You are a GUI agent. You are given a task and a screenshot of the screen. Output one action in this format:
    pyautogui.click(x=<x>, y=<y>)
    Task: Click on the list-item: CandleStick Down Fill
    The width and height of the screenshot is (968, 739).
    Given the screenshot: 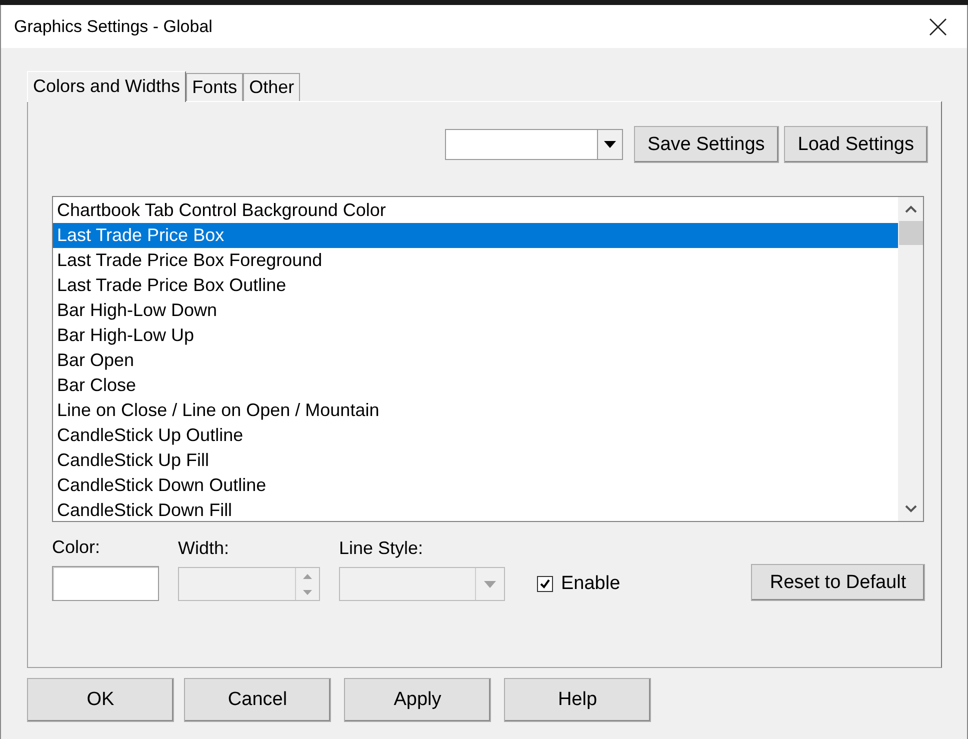 What is the action you would take?
    pyautogui.click(x=475, y=510)
    